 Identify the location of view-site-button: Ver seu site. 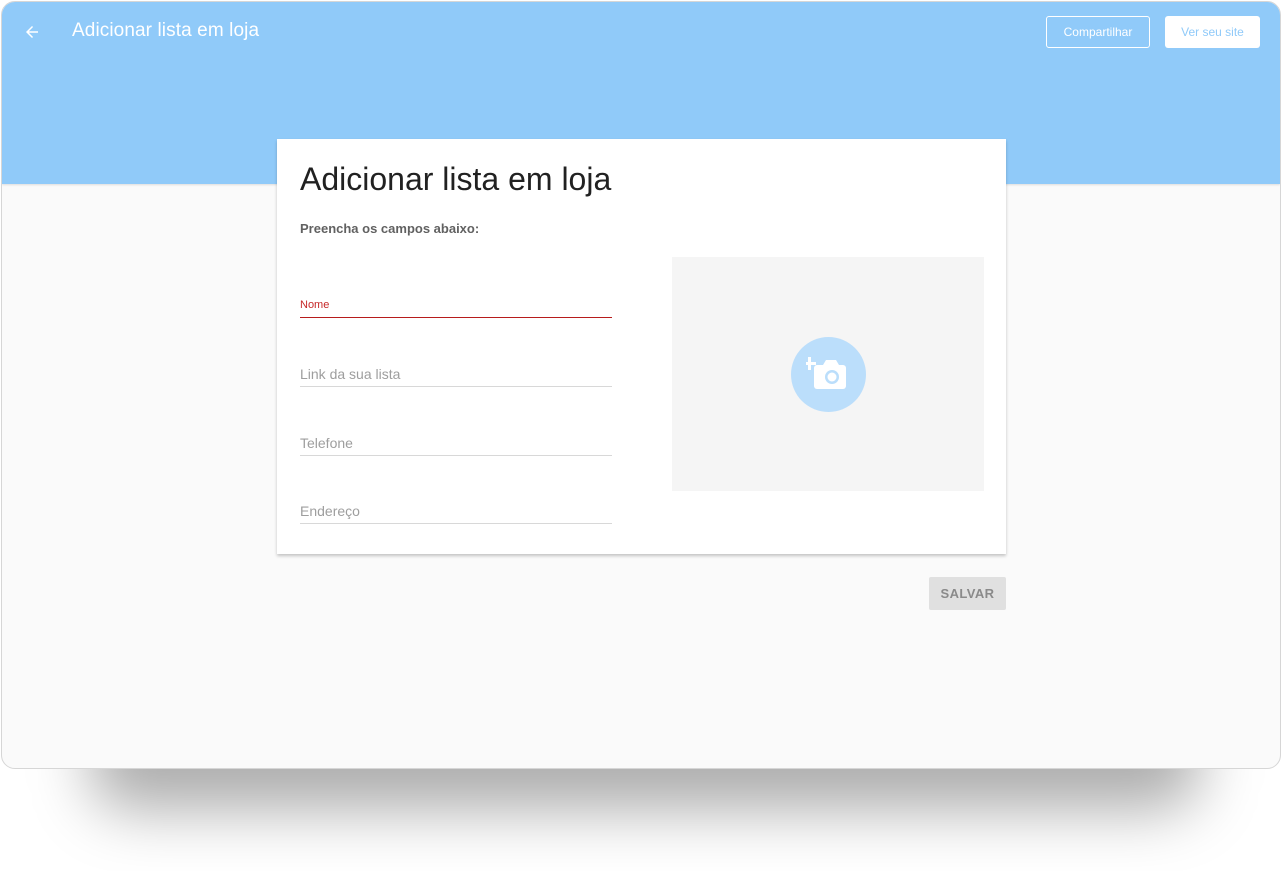
(1212, 32).